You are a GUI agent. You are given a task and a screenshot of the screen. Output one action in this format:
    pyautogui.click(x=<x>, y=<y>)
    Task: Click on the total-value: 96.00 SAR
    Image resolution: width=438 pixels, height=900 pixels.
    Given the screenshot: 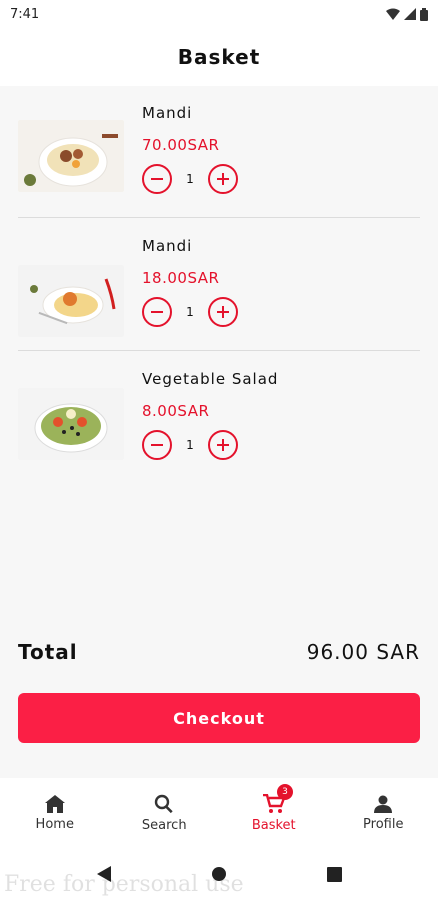 What is the action you would take?
    pyautogui.click(x=363, y=652)
    